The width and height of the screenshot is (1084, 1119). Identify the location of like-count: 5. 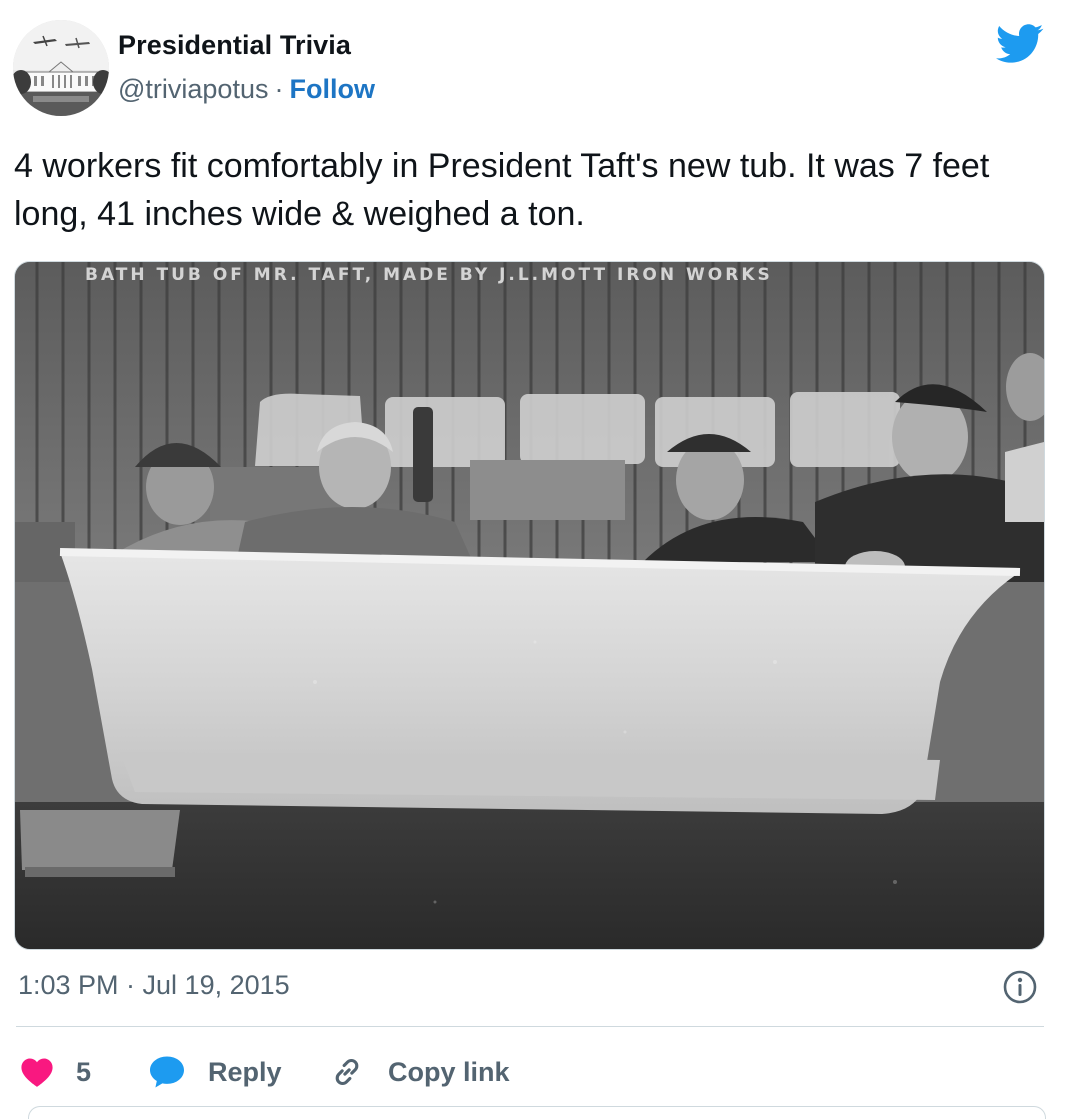
(84, 1071).